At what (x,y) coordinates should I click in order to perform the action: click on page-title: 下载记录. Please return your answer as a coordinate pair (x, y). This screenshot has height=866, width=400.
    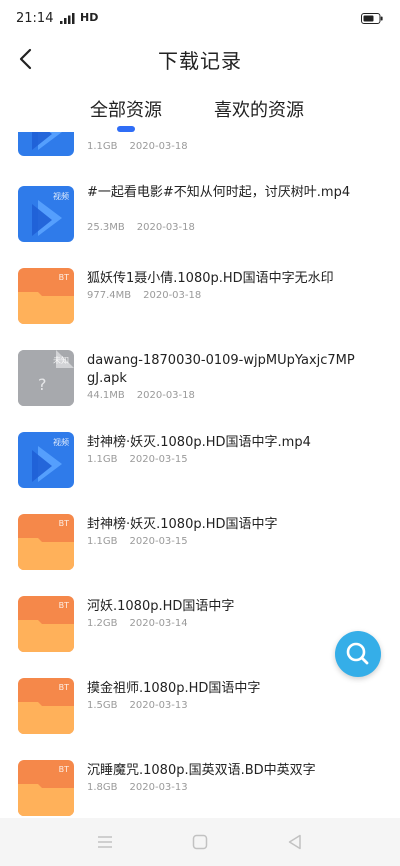
    Looking at the image, I should click on (200, 61).